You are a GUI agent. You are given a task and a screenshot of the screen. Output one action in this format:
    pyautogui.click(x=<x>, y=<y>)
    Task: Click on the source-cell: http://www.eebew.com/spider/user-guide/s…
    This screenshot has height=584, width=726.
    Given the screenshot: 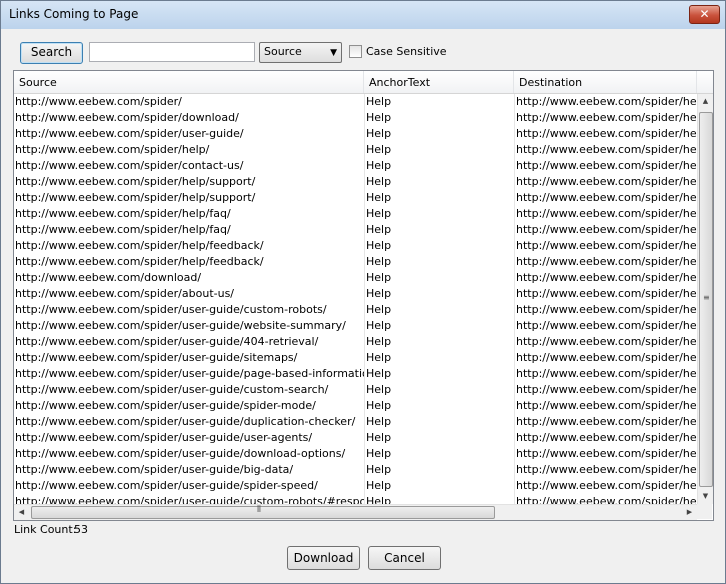 What is the action you would take?
    pyautogui.click(x=156, y=357)
    